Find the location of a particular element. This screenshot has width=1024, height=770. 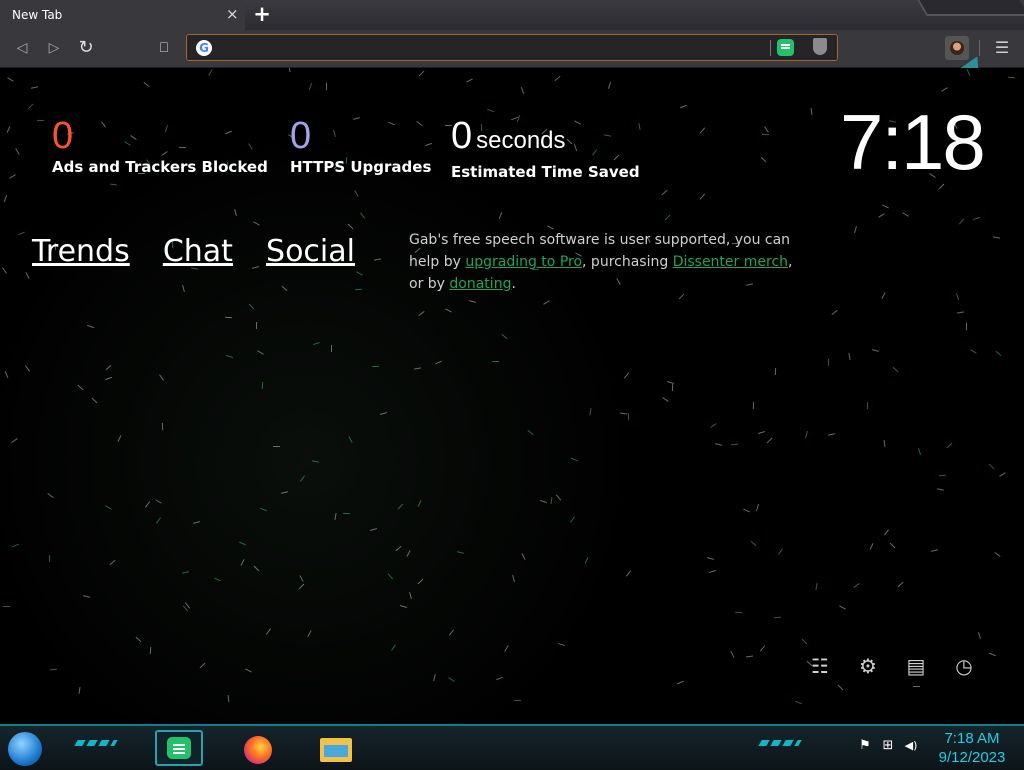

browser-toolbar: ◁ ▷ ↻ ⎕ G ☰ is located at coordinates (512, 49).